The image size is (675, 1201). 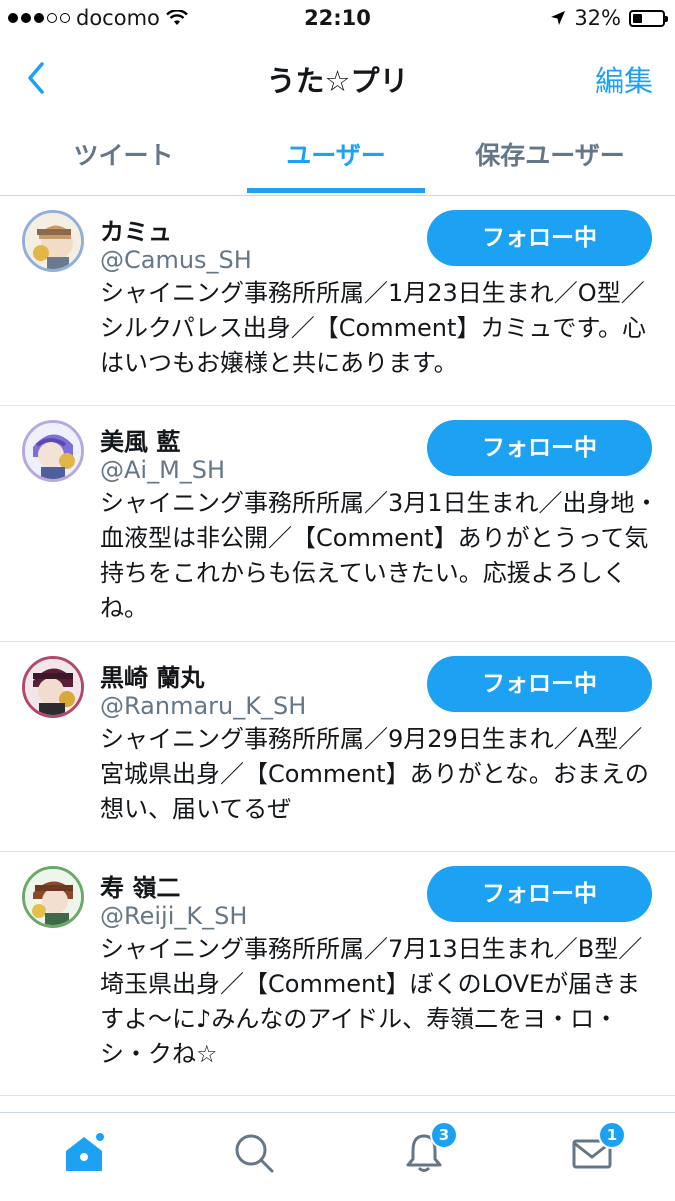 I want to click on tab-saved-users: 保存ユーザー, so click(x=550, y=160).